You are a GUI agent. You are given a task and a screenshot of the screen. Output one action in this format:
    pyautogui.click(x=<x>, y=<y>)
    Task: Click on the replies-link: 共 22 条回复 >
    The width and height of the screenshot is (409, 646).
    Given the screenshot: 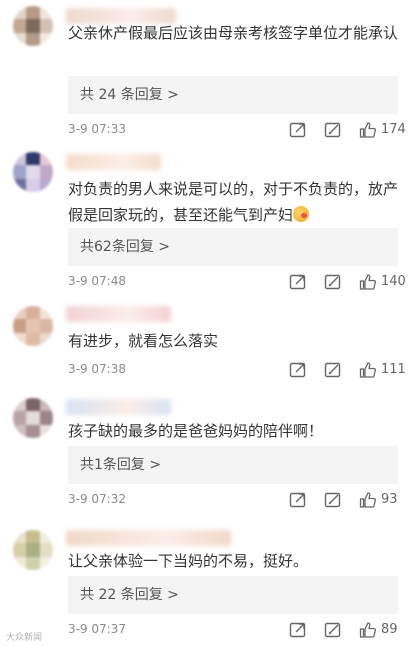 What is the action you would take?
    pyautogui.click(x=233, y=595)
    